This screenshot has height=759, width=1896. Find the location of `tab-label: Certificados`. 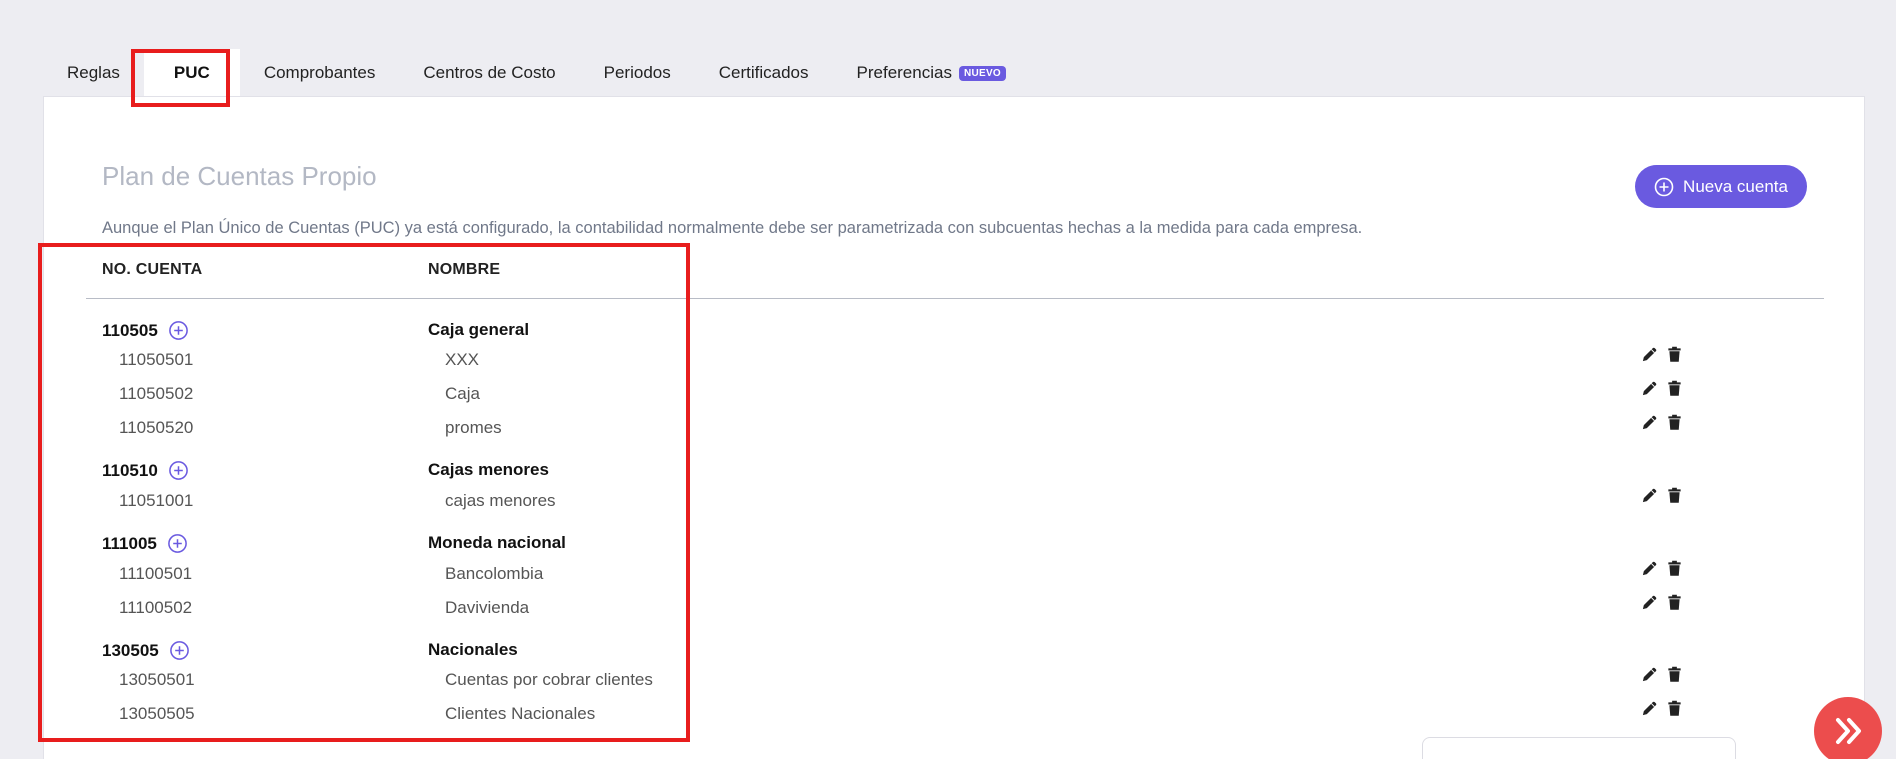

tab-label: Certificados is located at coordinates (763, 72).